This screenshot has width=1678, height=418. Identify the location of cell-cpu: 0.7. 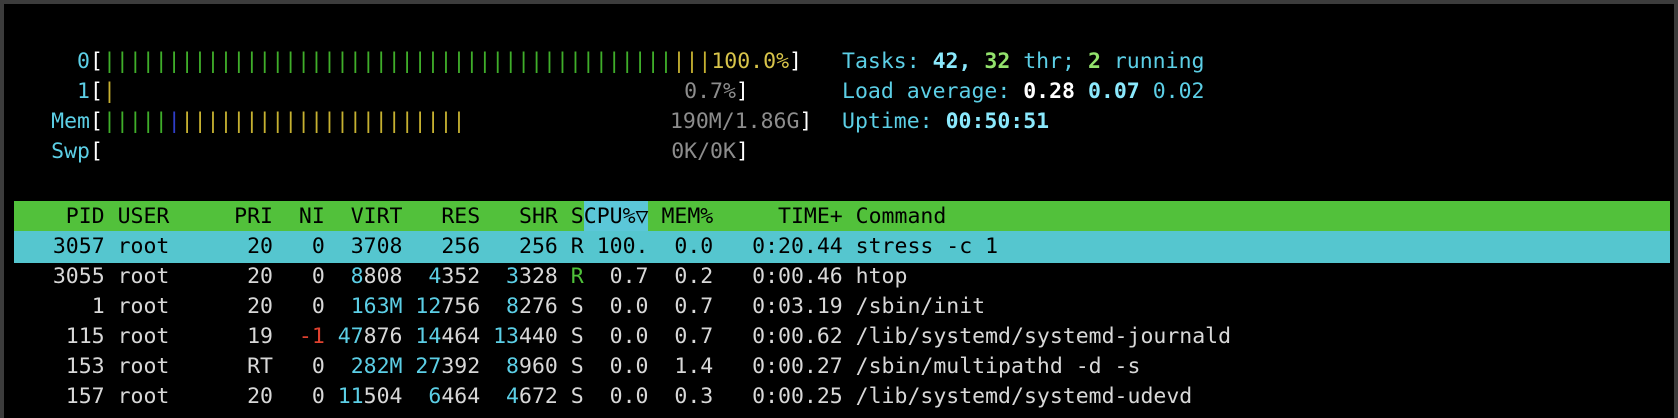
(629, 276).